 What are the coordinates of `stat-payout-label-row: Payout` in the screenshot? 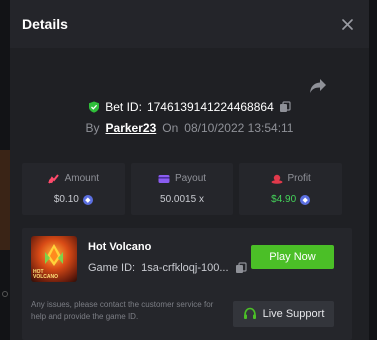 It's located at (182, 178).